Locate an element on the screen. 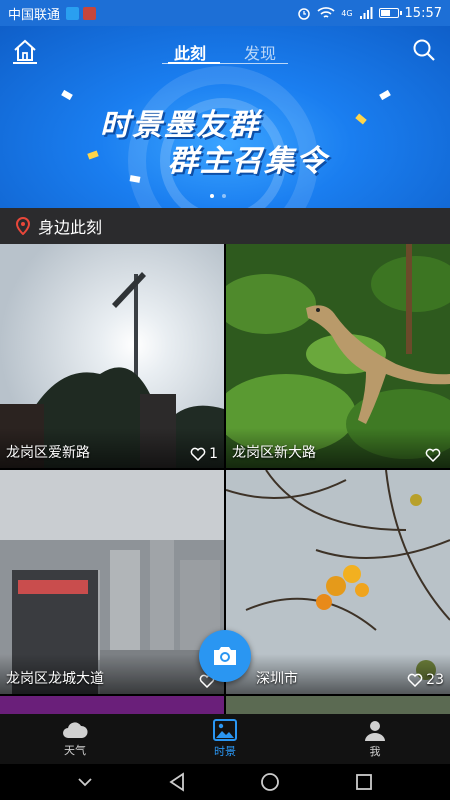  tab-label: 天气 is located at coordinates (75, 750).